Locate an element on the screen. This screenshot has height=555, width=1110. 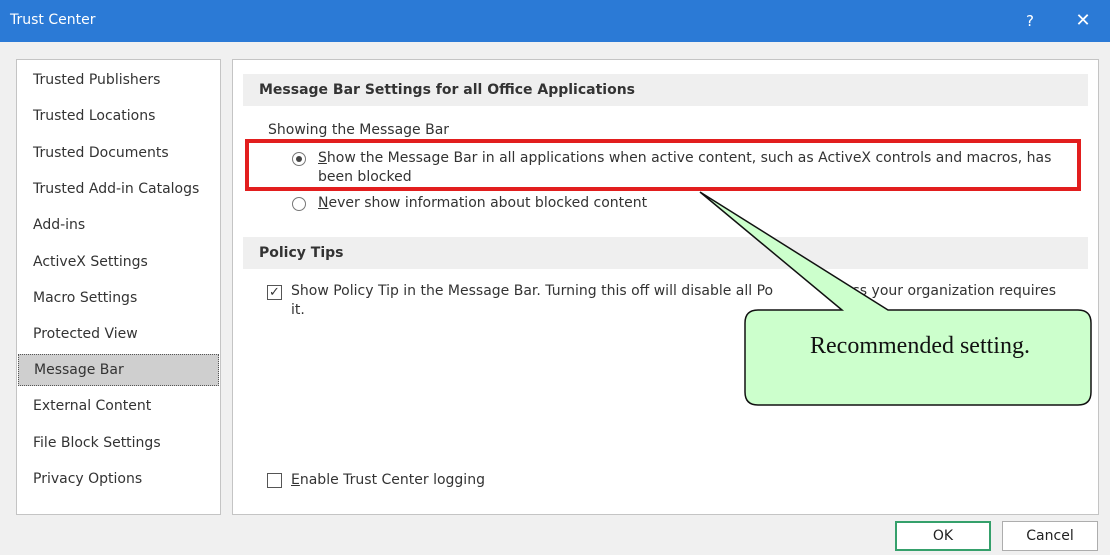
callout-bubble is located at coordinates (895, 298).